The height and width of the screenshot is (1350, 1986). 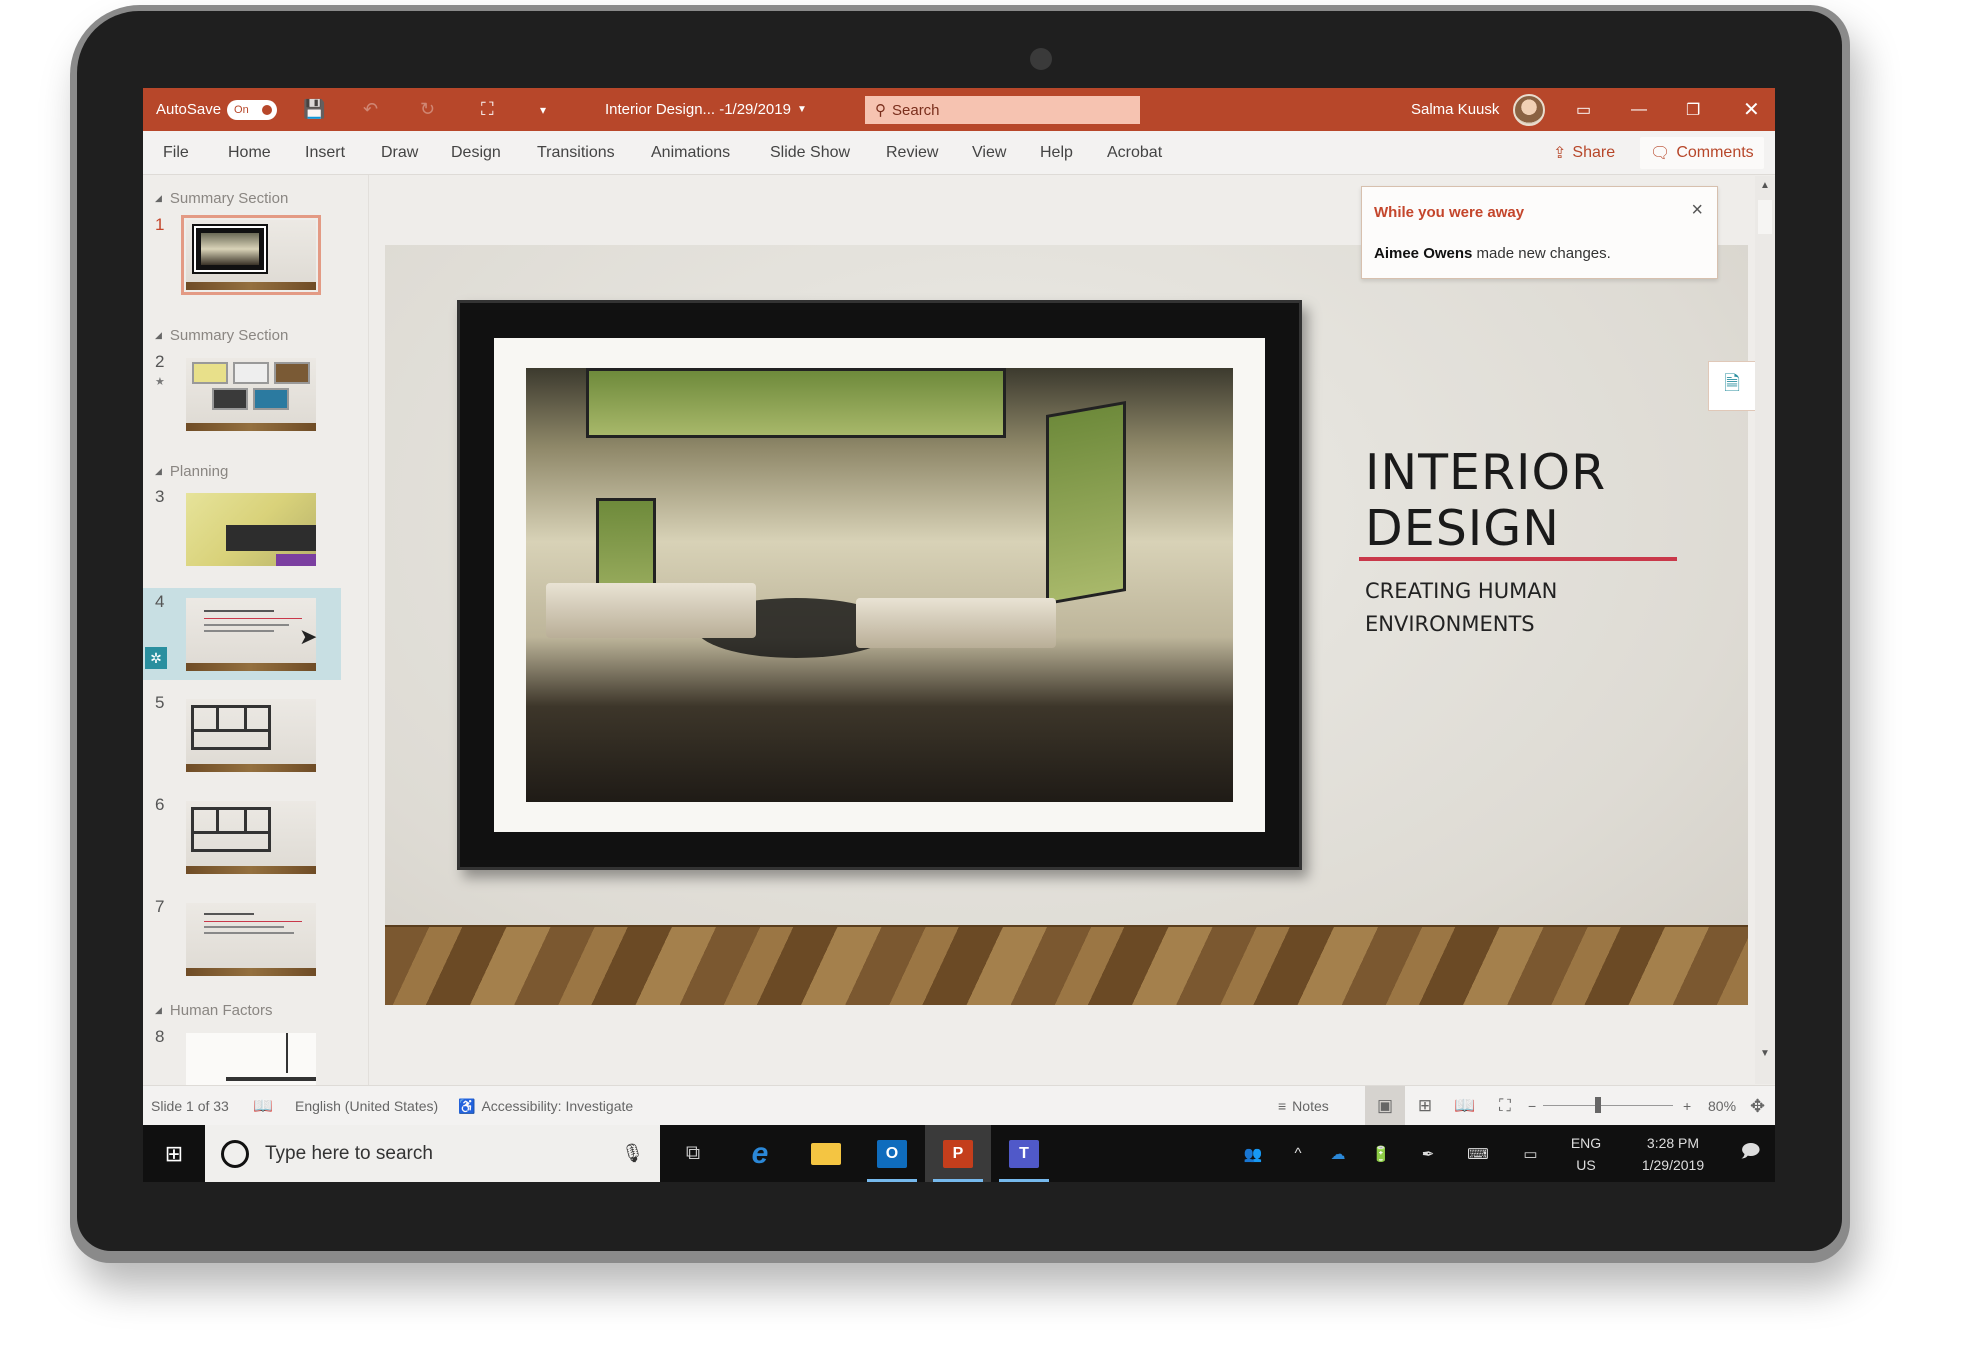 I want to click on tab-draw: Draw, so click(x=399, y=153).